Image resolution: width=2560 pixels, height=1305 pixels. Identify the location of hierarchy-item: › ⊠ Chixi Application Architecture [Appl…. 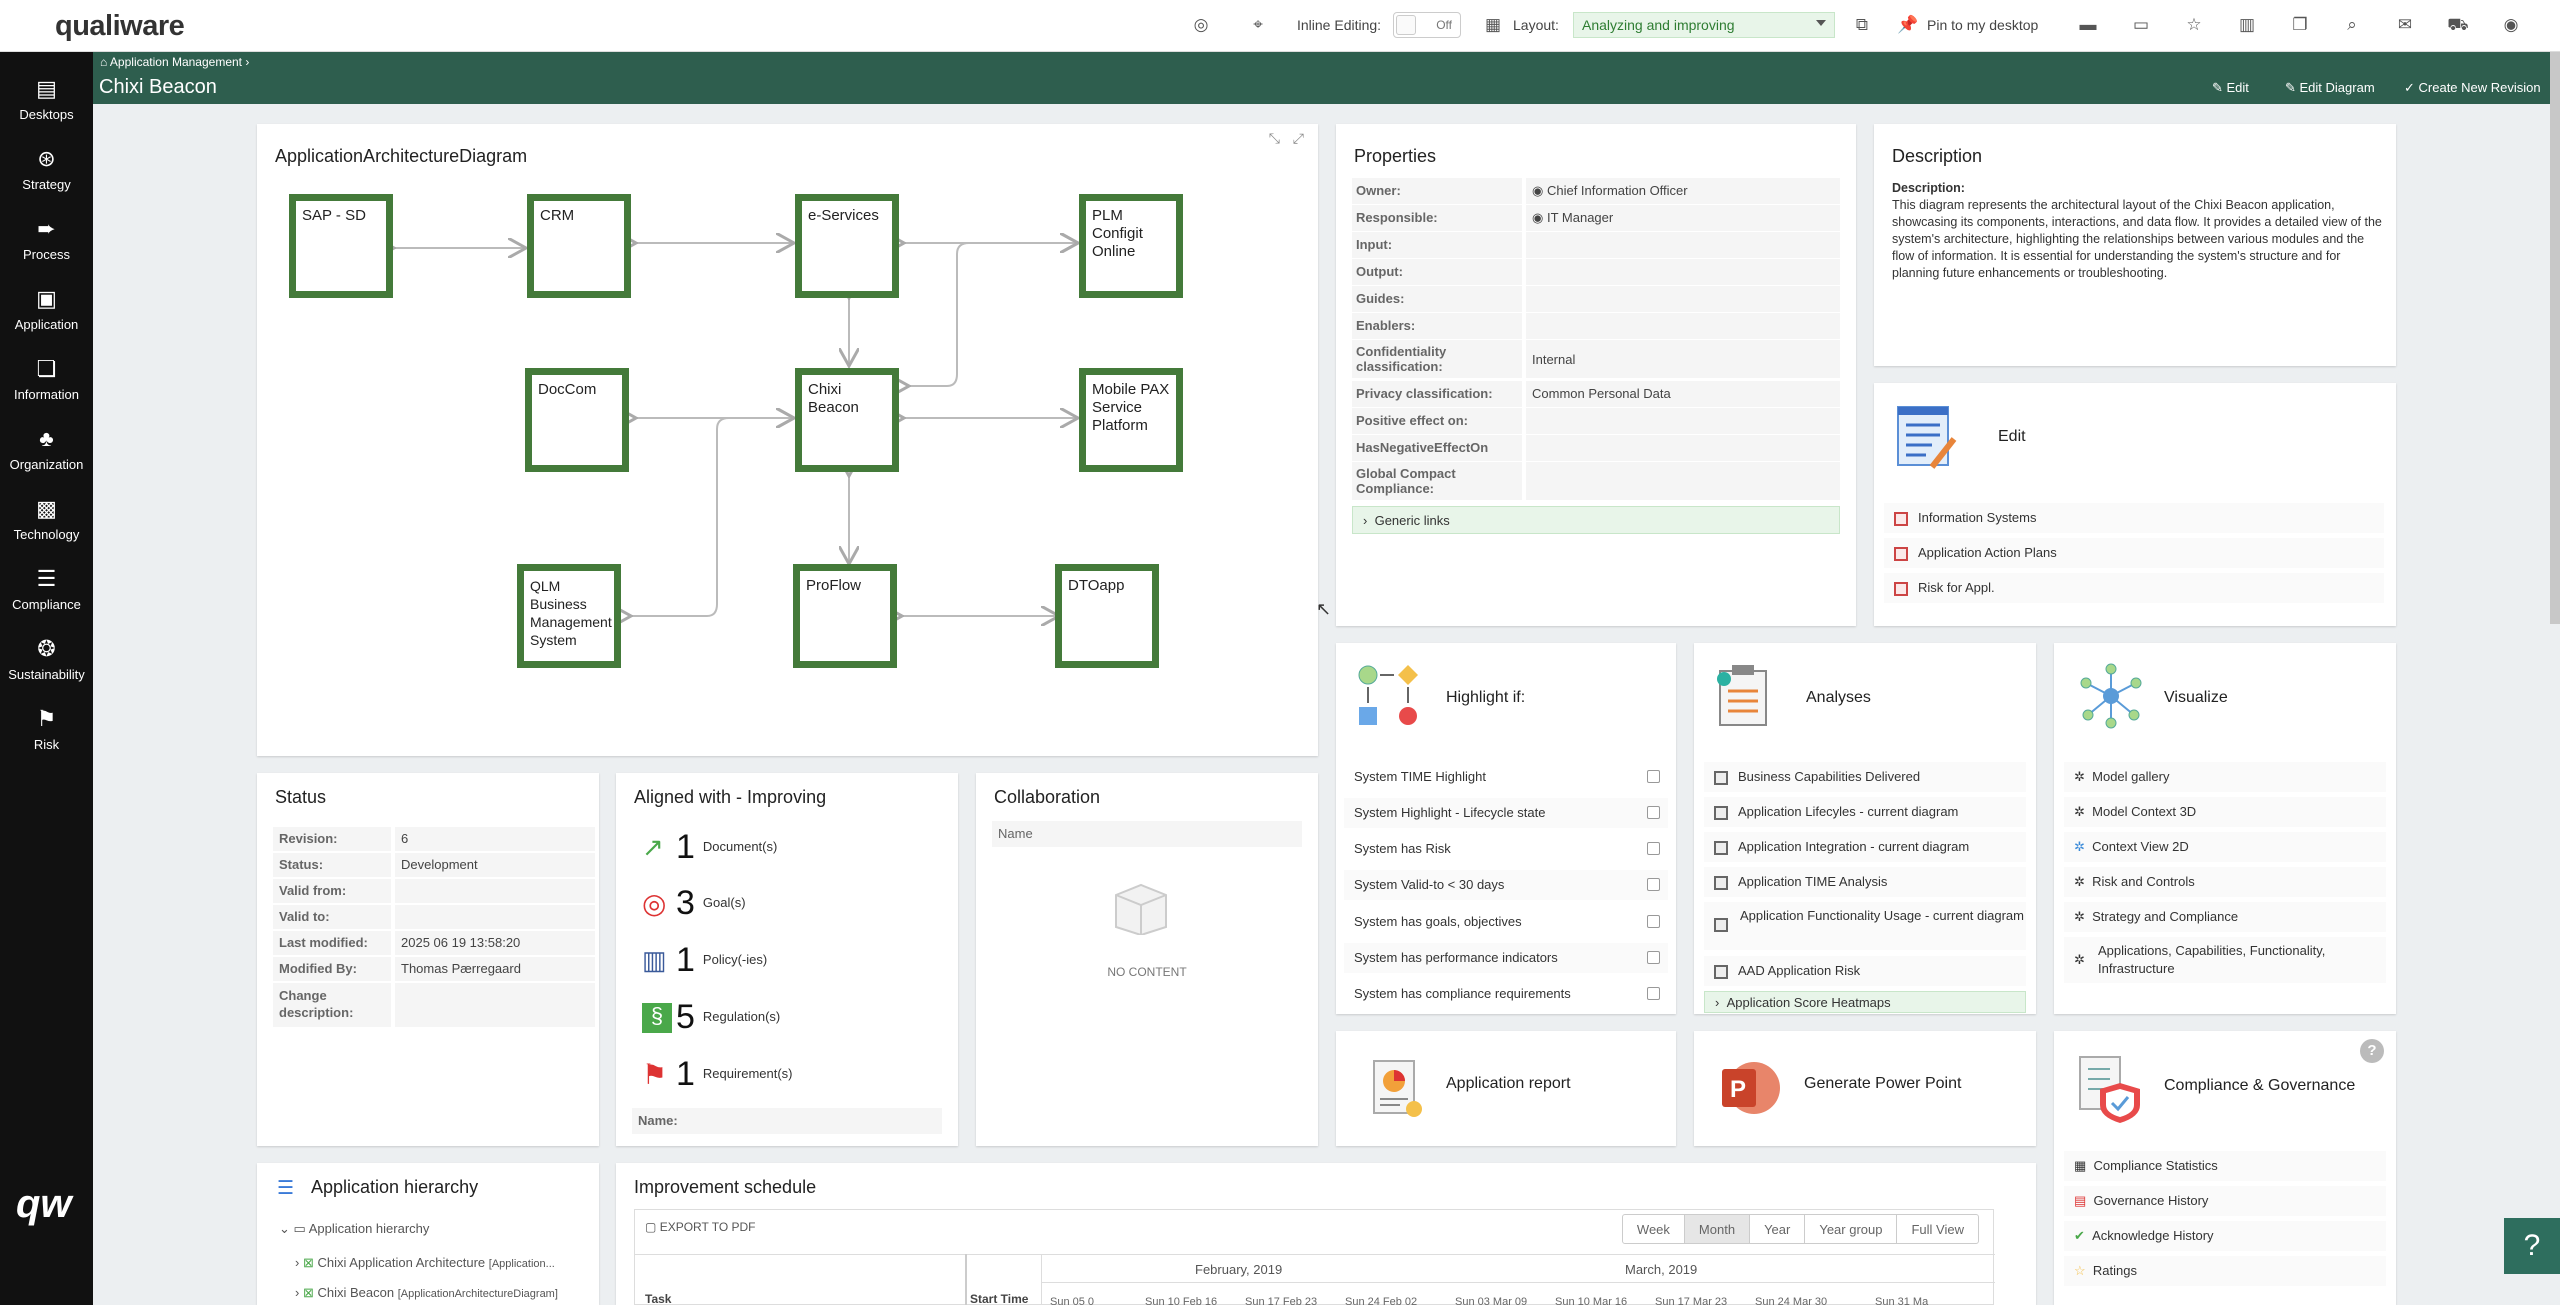
(425, 1263).